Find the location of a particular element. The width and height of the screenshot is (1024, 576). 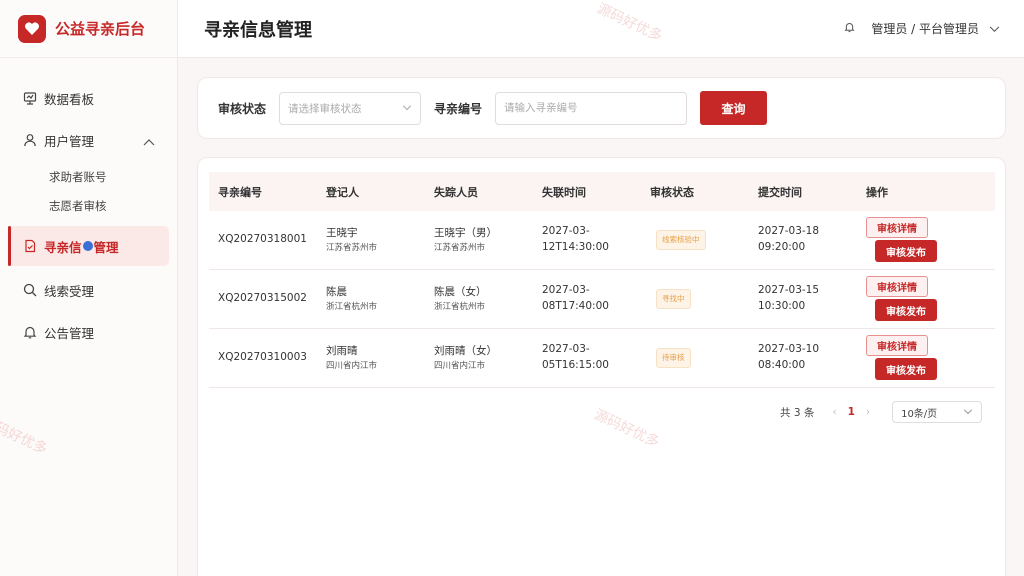

prev-page-icon: ‹ is located at coordinates (834, 412).